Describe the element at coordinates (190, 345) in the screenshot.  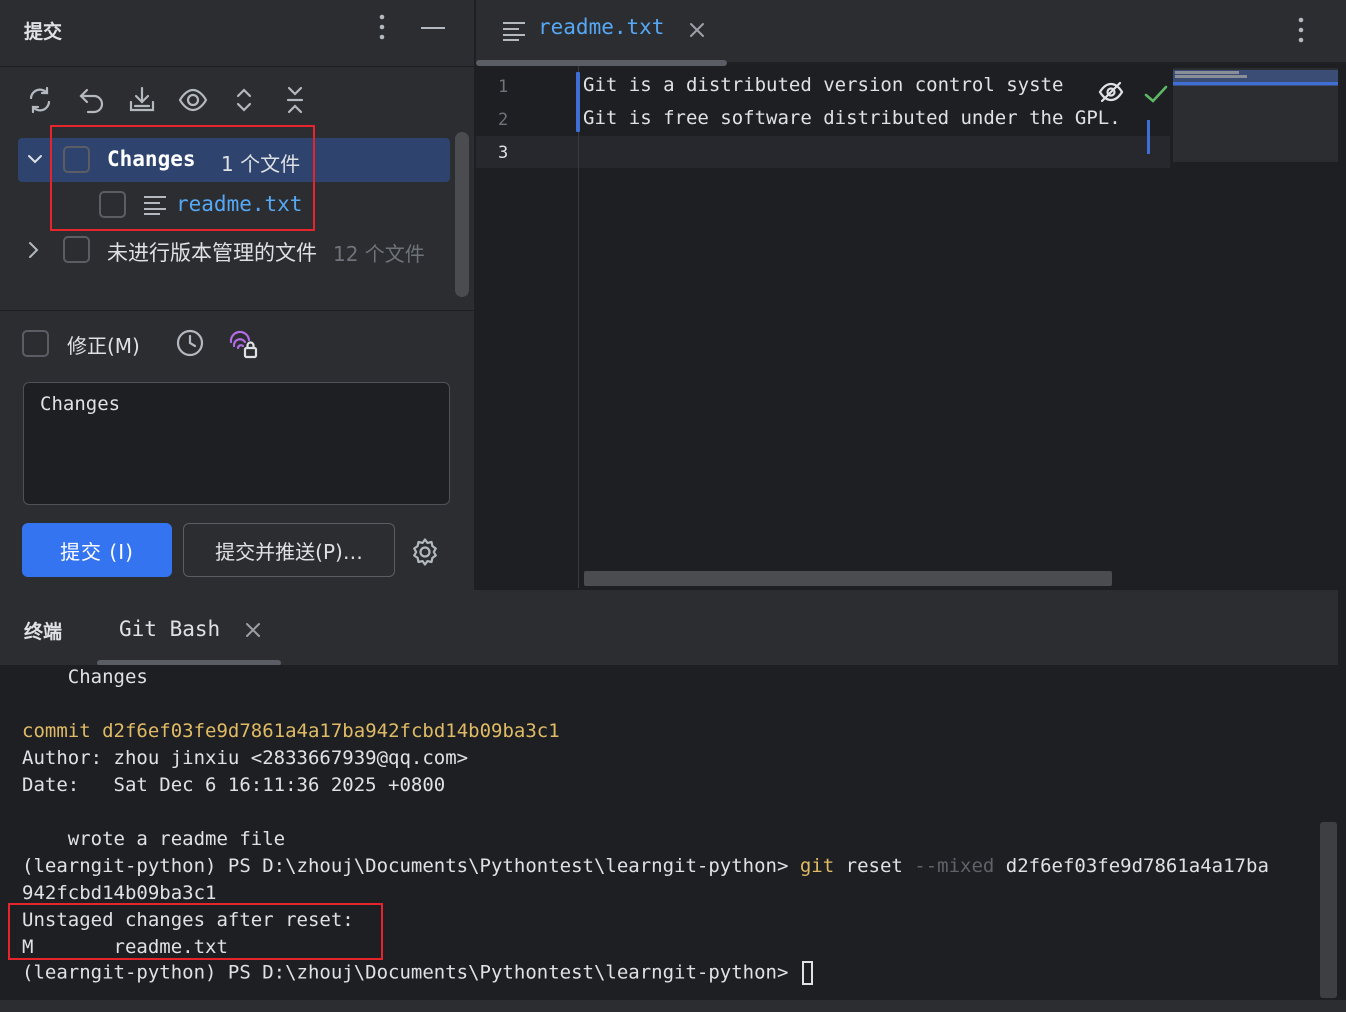
I see `history-clock-icon` at that location.